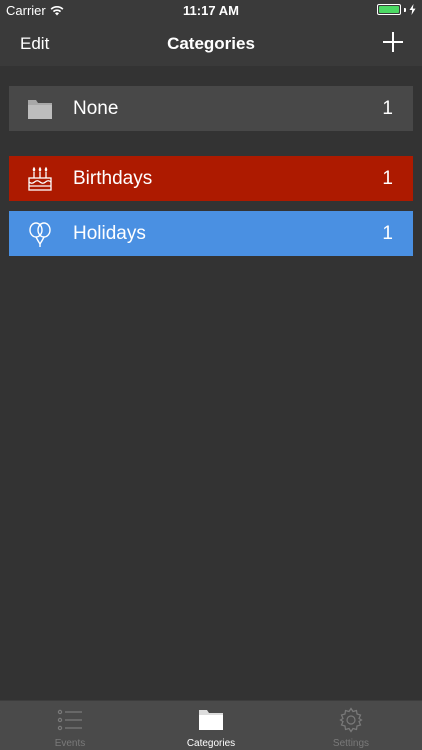 The image size is (422, 750). Describe the element at coordinates (211, 233) in the screenshot. I see `category-row-holidays: Holidays 1` at that location.